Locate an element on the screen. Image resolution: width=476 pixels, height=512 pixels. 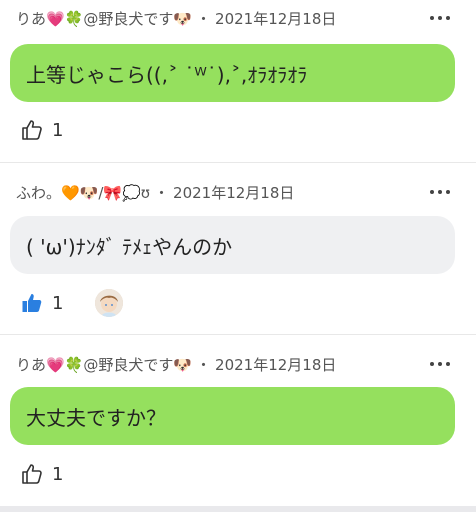
message-text: 大丈夫ですか？ is located at coordinates (96, 417).